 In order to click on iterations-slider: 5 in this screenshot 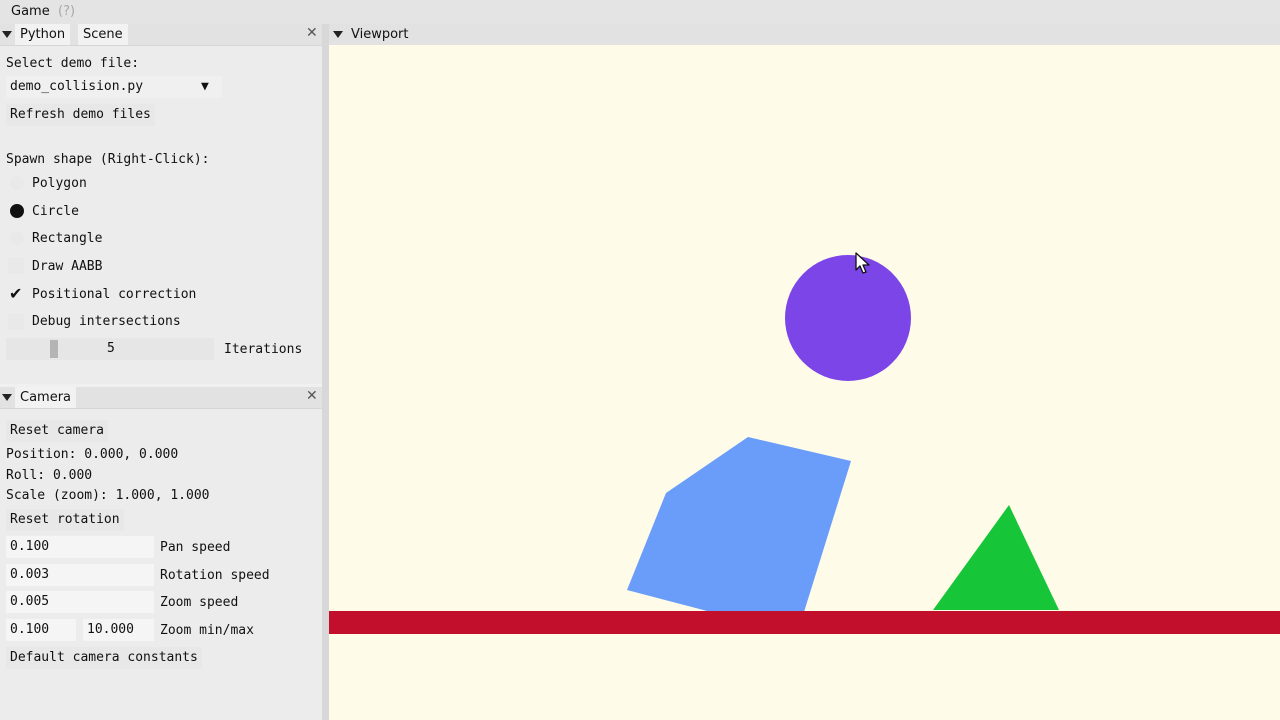, I will do `click(110, 349)`.